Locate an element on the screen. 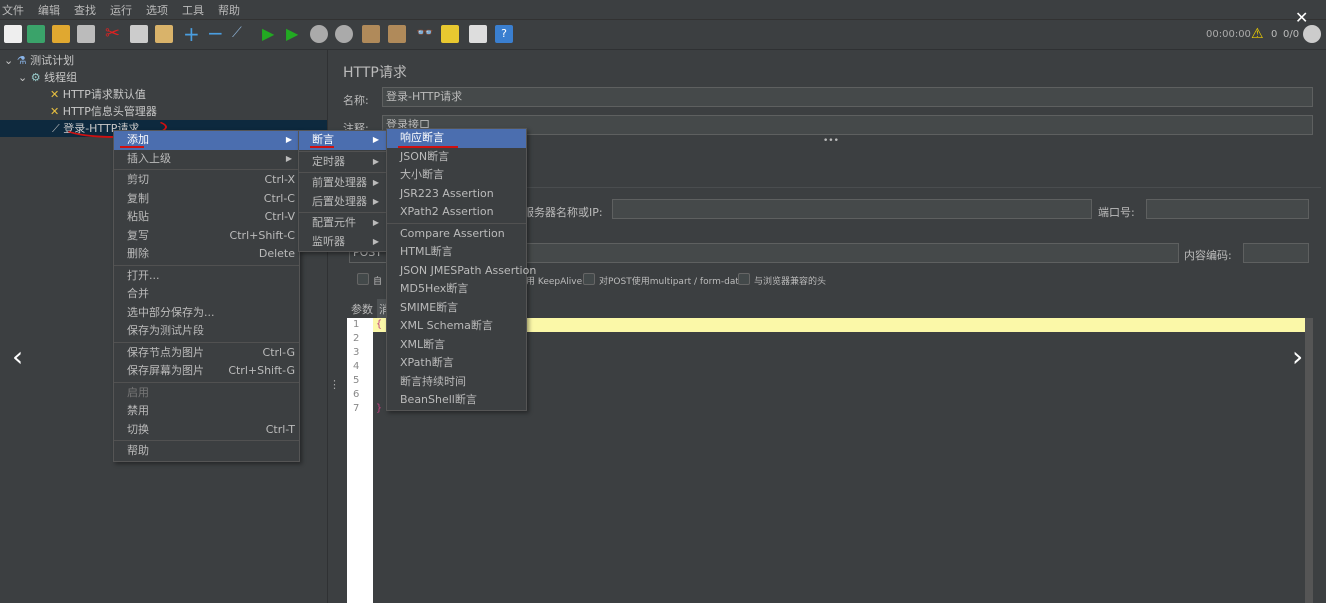 The height and width of the screenshot is (603, 1326). menu-item: 保存屏幕为图片 Ctrl+Shift-G is located at coordinates (206, 371).